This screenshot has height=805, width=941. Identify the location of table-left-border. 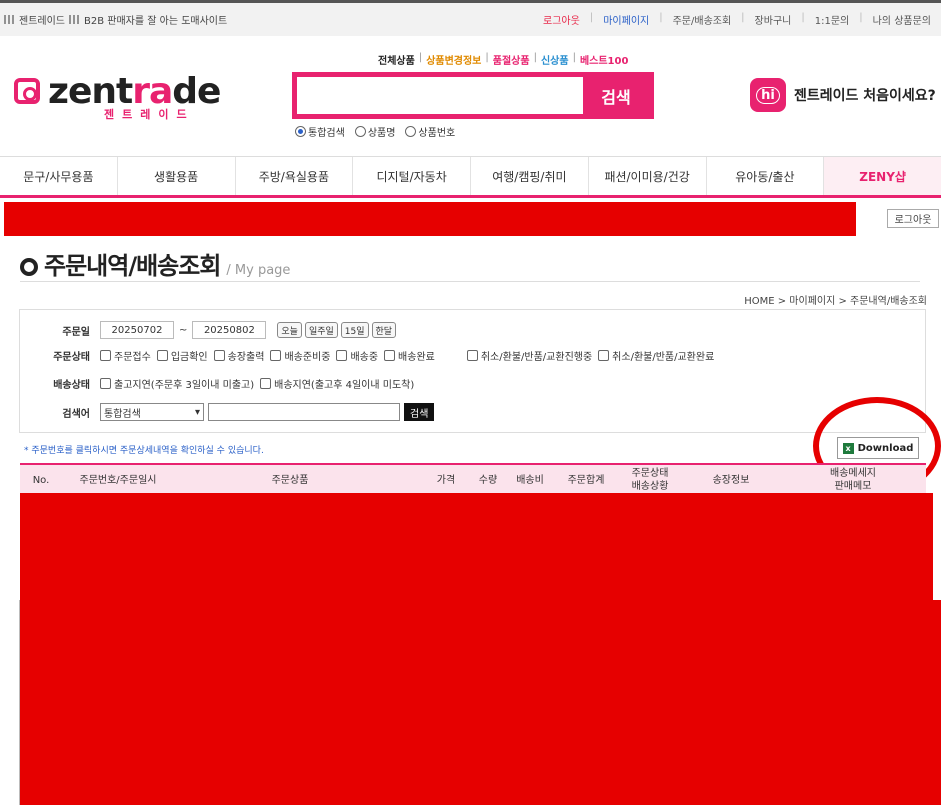
(19, 702).